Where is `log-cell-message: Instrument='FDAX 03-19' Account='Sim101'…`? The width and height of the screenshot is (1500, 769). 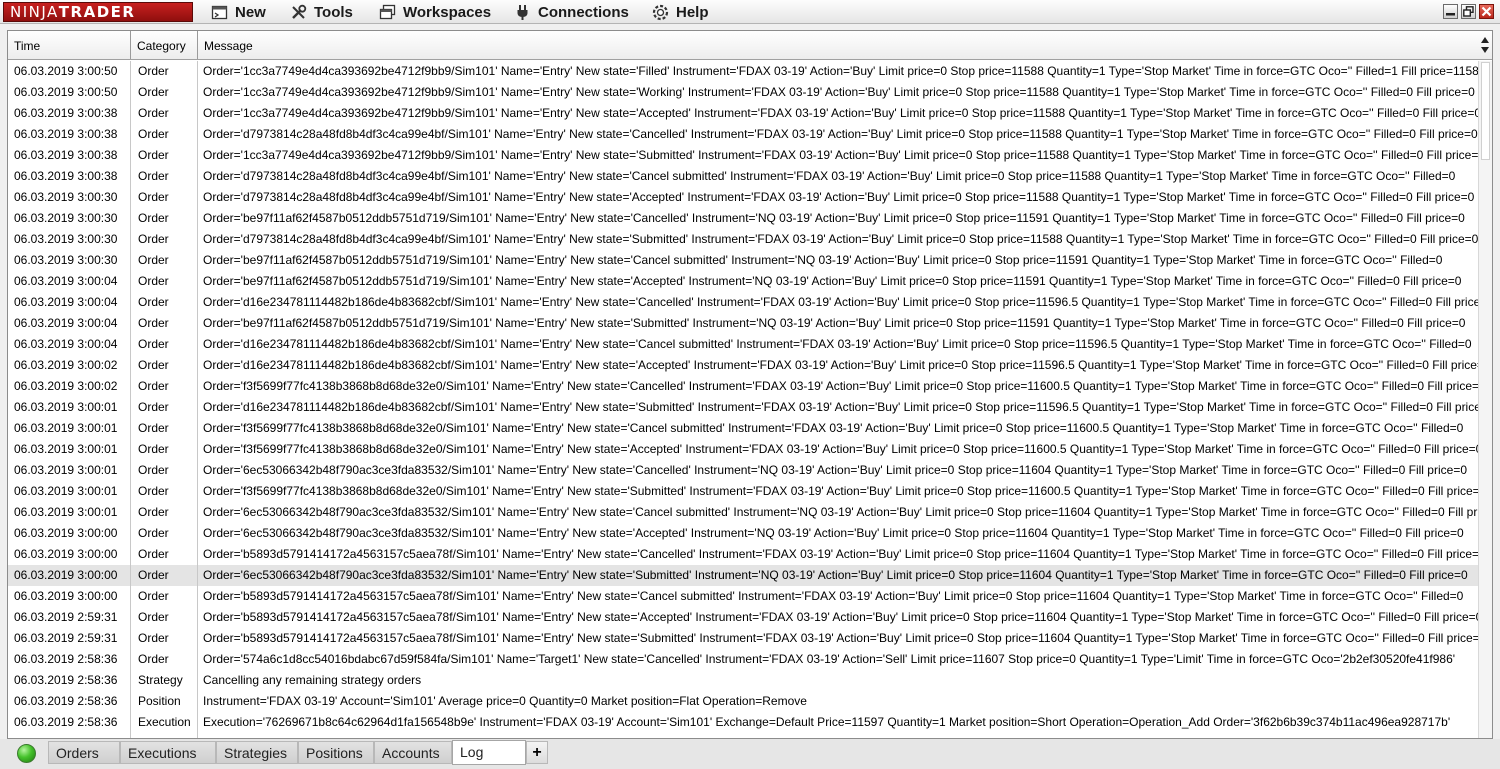
log-cell-message: Instrument='FDAX 03-19' Account='Sim101'… is located at coordinates (505, 701).